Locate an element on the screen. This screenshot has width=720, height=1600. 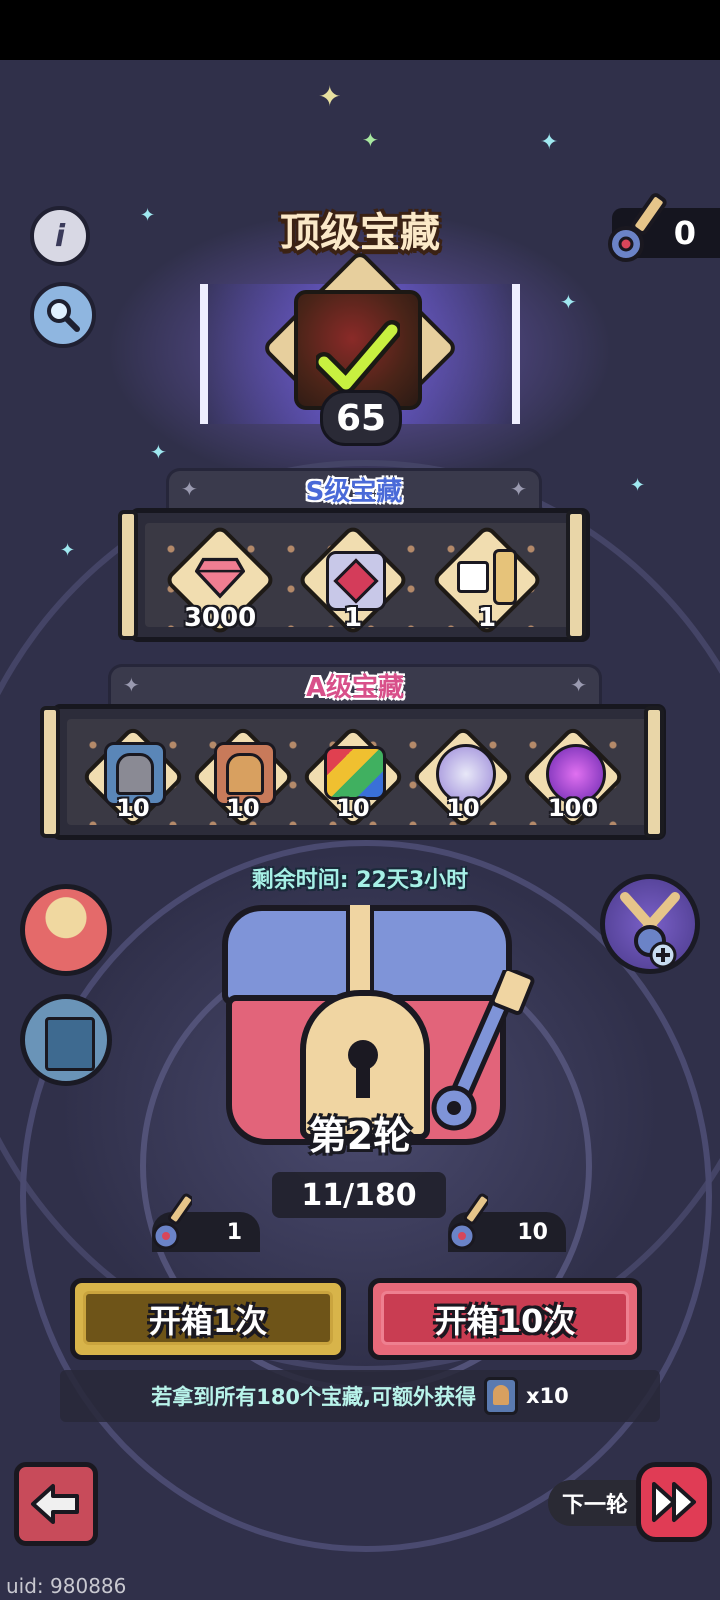
back-arrow-icon is located at coordinates (55, 1504).